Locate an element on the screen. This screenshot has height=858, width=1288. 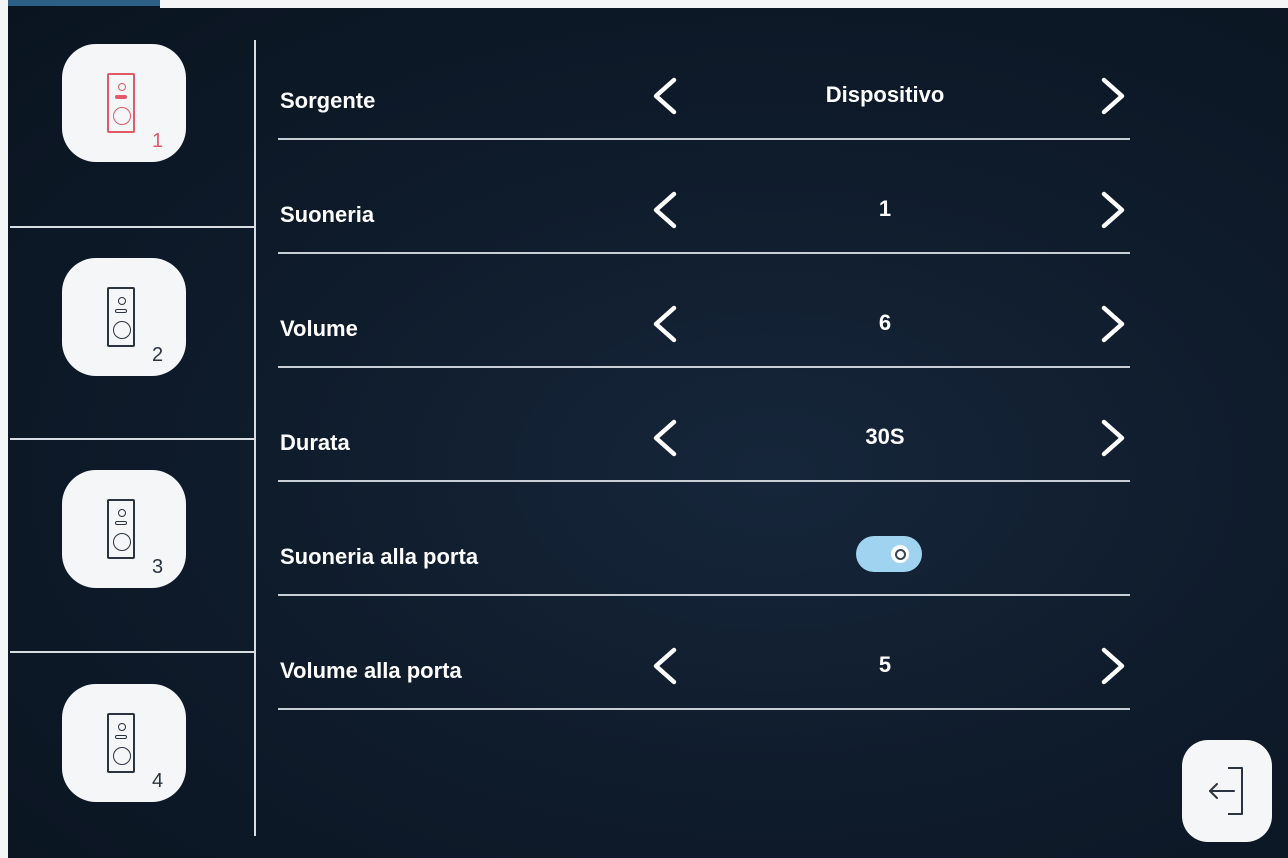
device-button-3: 3 is located at coordinates (124, 529).